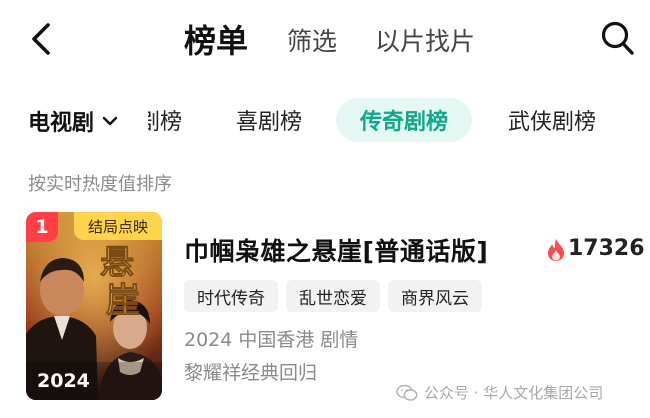 Image resolution: width=650 pixels, height=418 pixels. What do you see at coordinates (100, 184) in the screenshot?
I see `sort-hint: 按实时热度值排序` at bounding box center [100, 184].